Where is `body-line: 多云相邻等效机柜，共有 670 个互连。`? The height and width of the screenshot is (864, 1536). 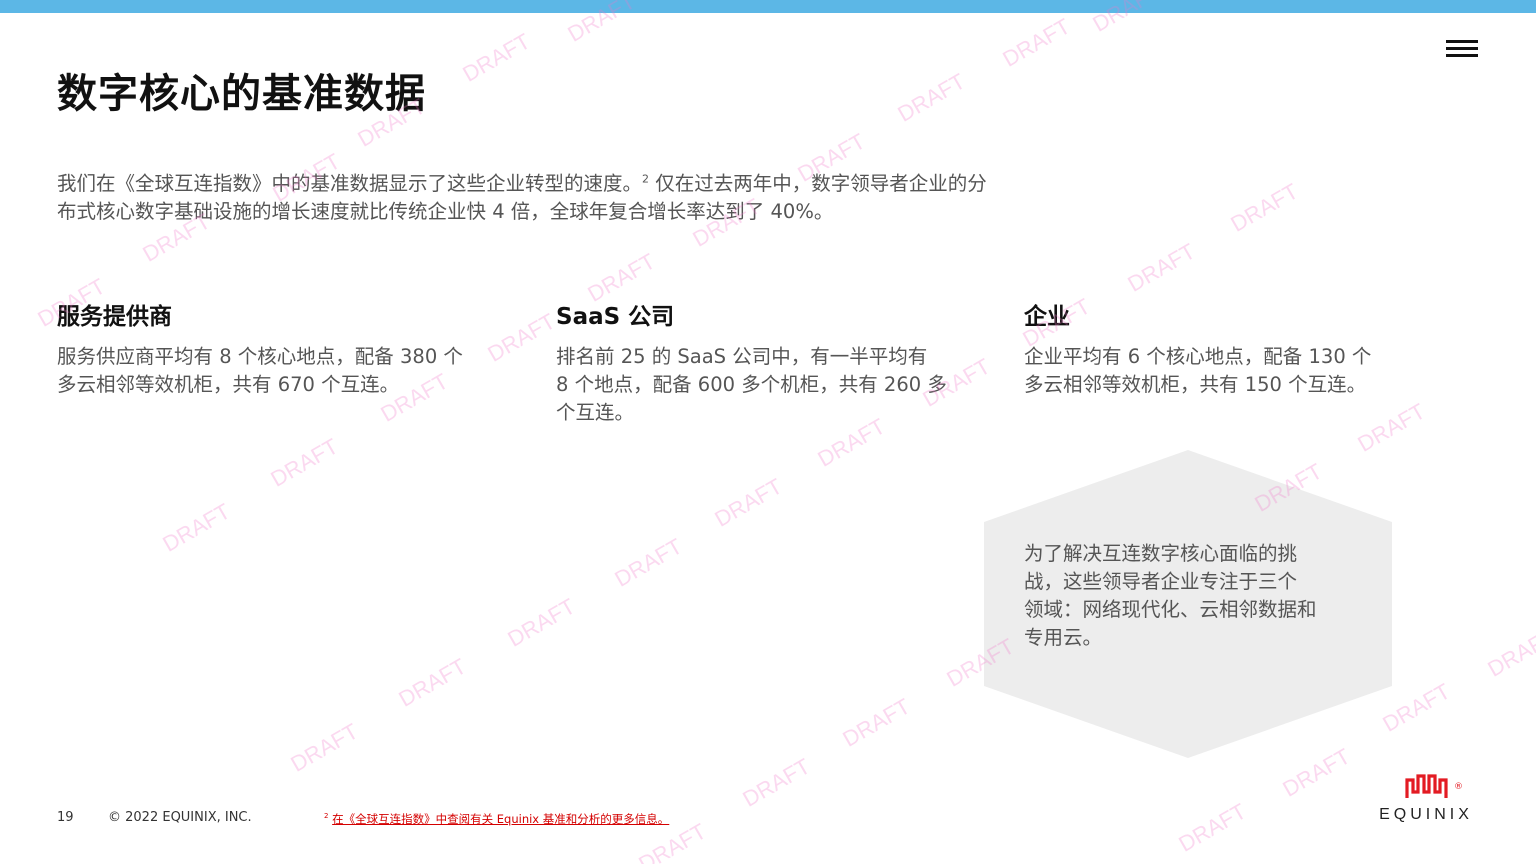 body-line: 多云相邻等效机柜，共有 670 个互连。 is located at coordinates (228, 384).